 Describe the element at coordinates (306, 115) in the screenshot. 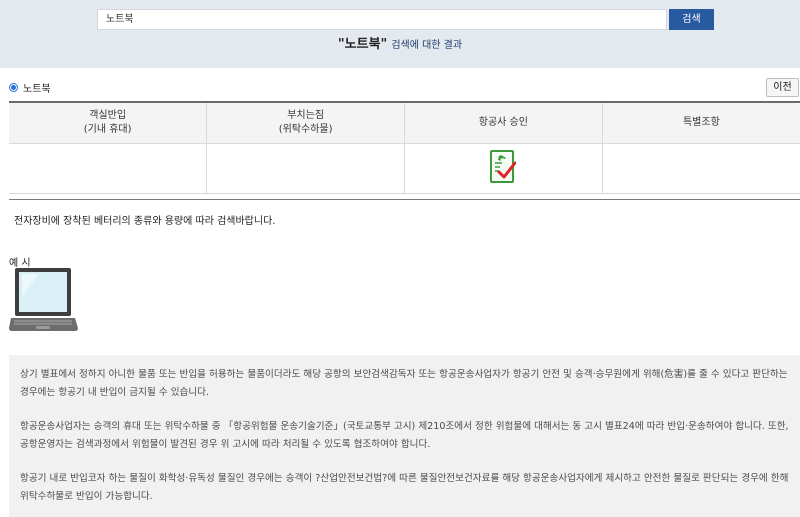

I see `col-checked-title: 부치는짐` at that location.